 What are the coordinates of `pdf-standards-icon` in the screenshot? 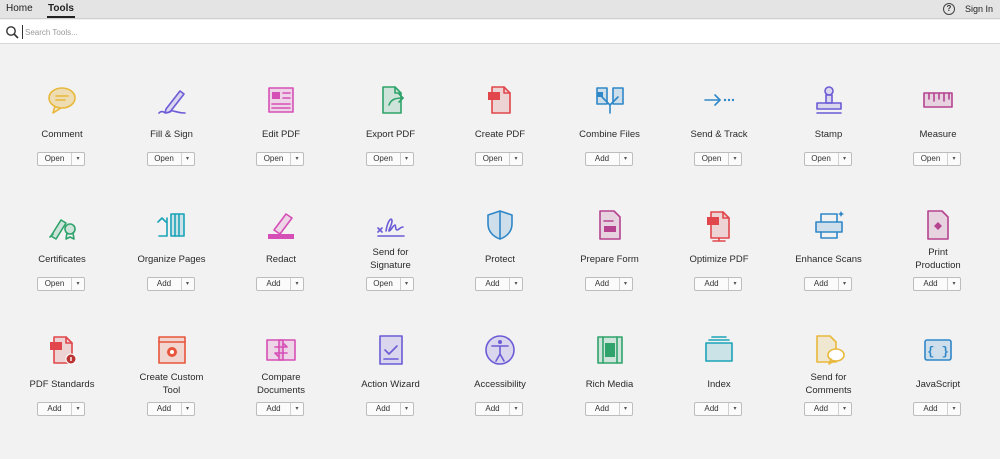 It's located at (62, 350).